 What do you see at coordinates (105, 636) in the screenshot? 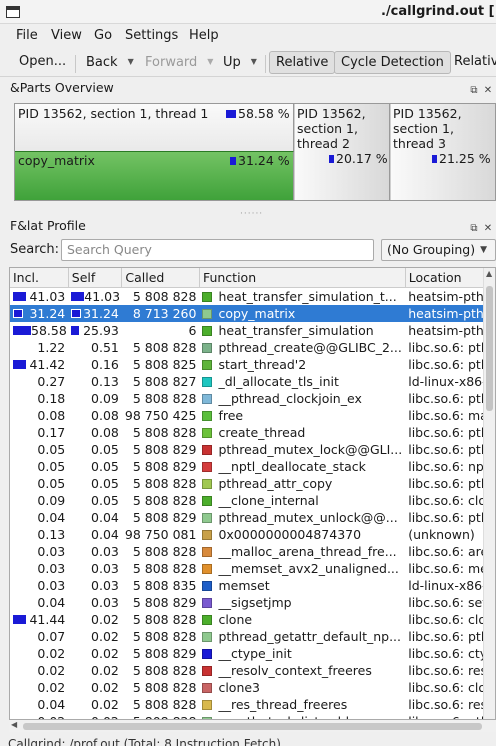
I see `self-value: 0.02` at bounding box center [105, 636].